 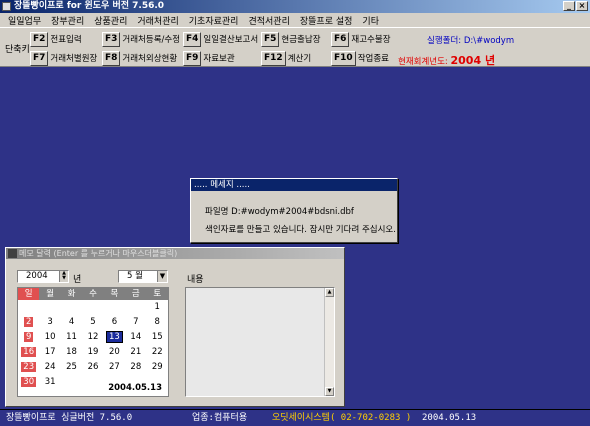 I want to click on status-date: 2004.05.13, so click(x=449, y=418).